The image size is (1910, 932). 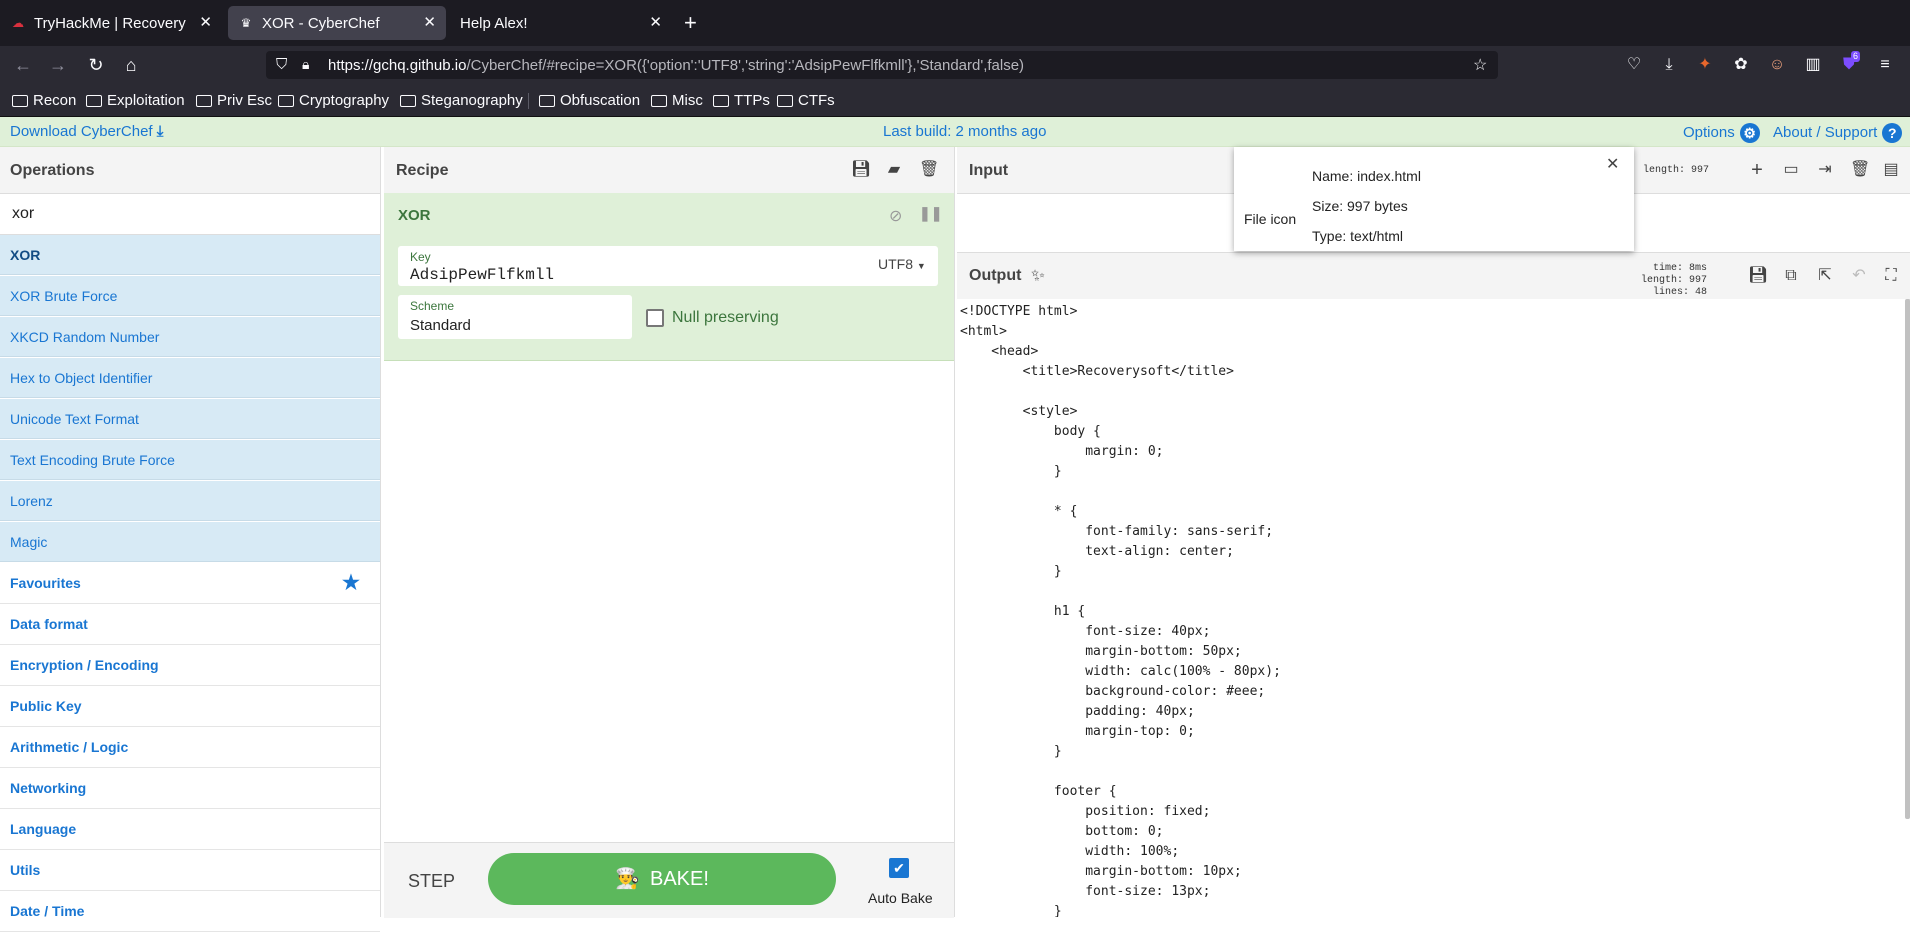 What do you see at coordinates (1860, 170) in the screenshot?
I see `clear-input-icon: 🗑︎` at bounding box center [1860, 170].